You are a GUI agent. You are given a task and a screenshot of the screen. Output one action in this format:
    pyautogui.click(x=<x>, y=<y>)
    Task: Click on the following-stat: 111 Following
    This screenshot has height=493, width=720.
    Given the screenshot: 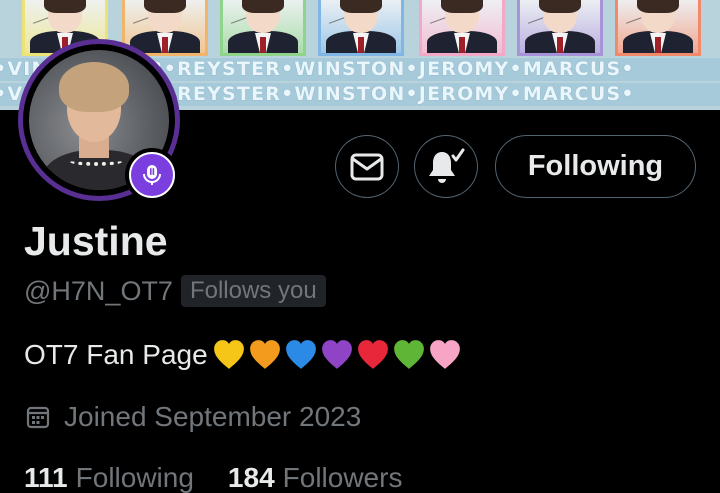 What is the action you would take?
    pyautogui.click(x=109, y=477)
    